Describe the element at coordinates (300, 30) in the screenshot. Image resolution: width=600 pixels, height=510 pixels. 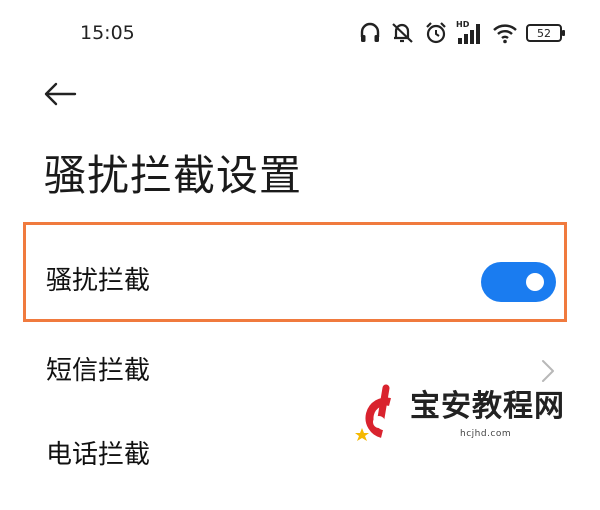
I see `status-bar: 15:05 HD 52` at that location.